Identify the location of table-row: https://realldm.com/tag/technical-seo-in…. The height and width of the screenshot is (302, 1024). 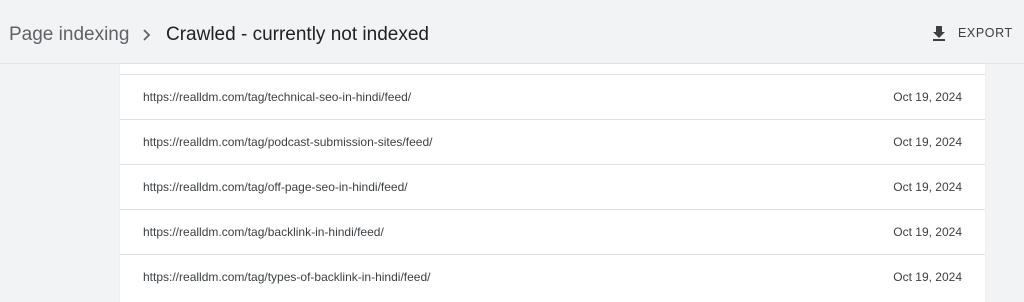
(552, 96).